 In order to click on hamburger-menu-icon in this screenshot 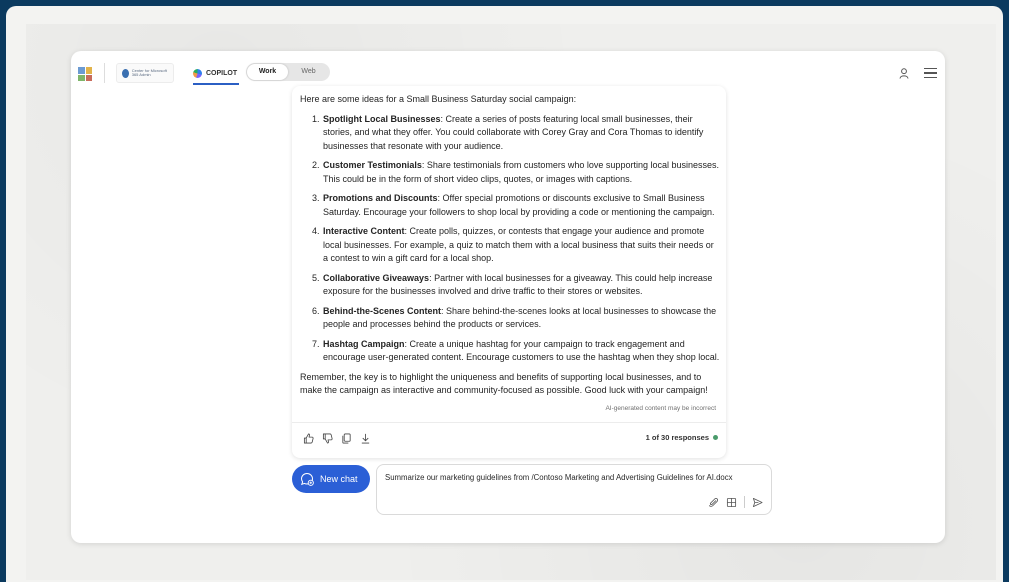, I will do `click(930, 73)`.